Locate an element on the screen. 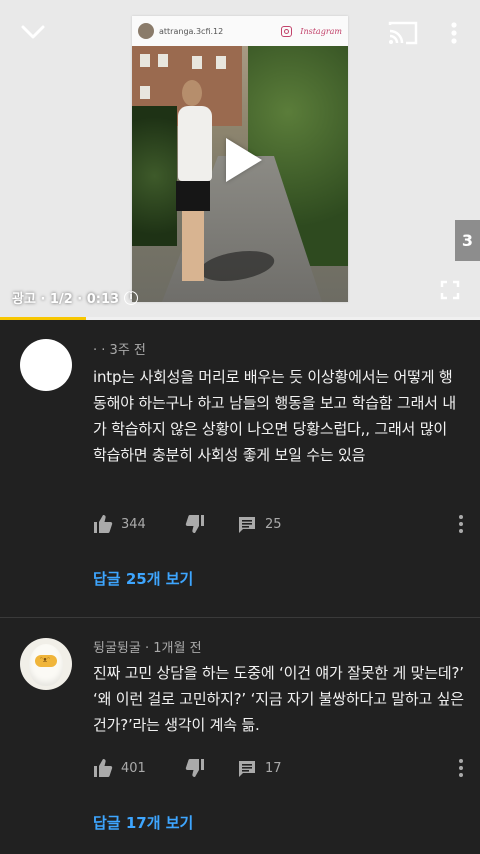  view-replies-link: 답글 25개 보기 is located at coordinates (143, 578).